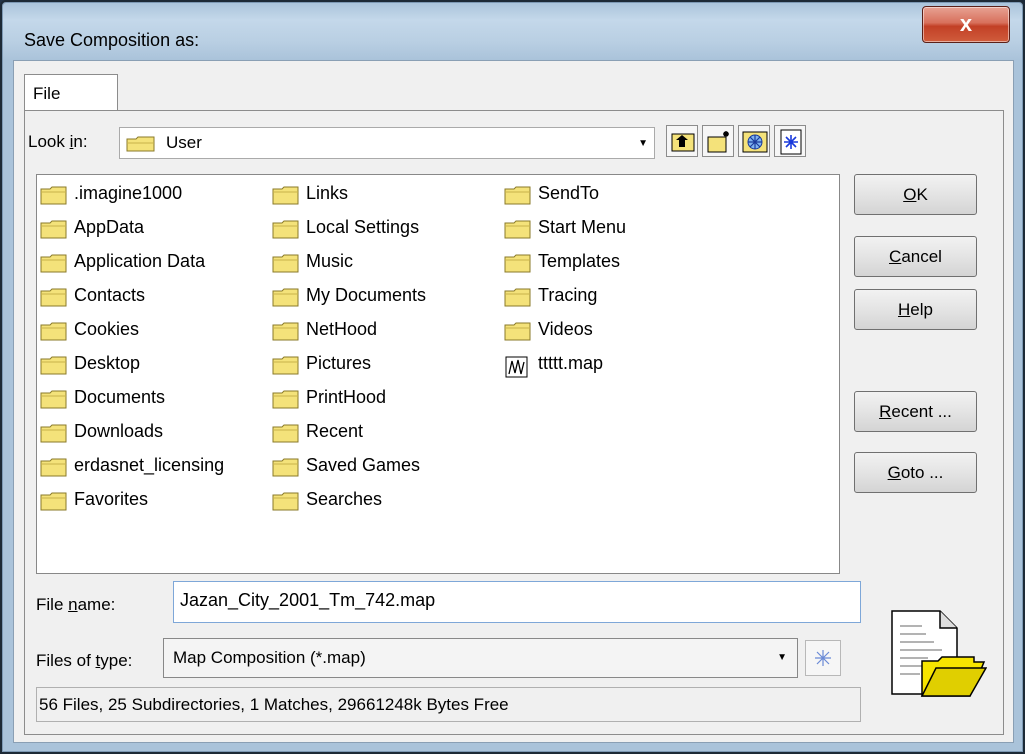  What do you see at coordinates (513, 86) in the screenshot?
I see `tab-row: File` at bounding box center [513, 86].